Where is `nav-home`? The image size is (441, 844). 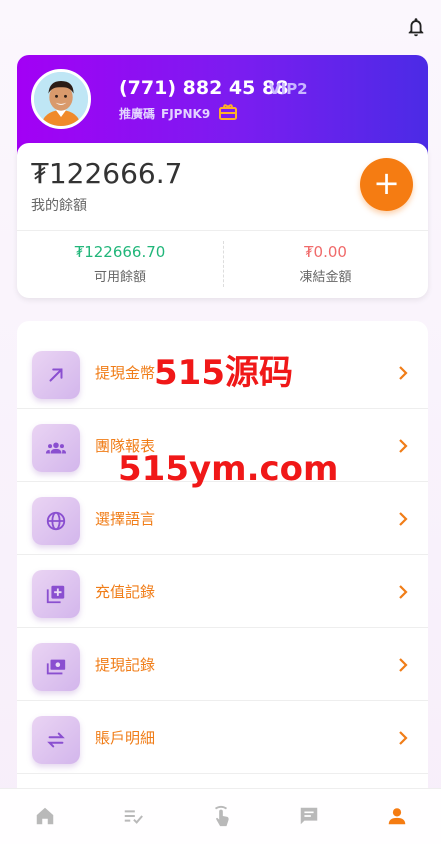 nav-home is located at coordinates (44, 816).